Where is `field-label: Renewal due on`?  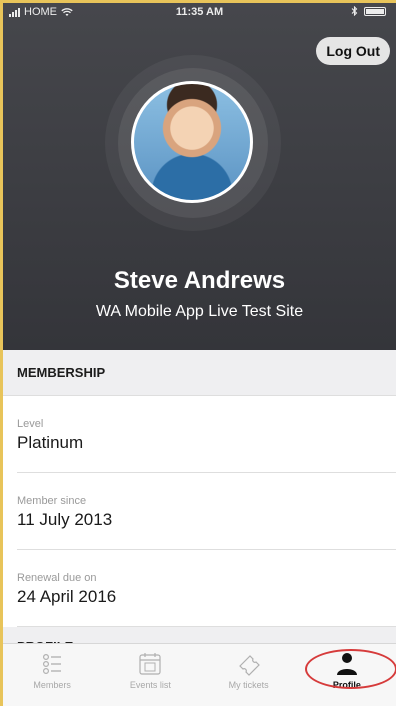
field-label: Renewal due on is located at coordinates (57, 578).